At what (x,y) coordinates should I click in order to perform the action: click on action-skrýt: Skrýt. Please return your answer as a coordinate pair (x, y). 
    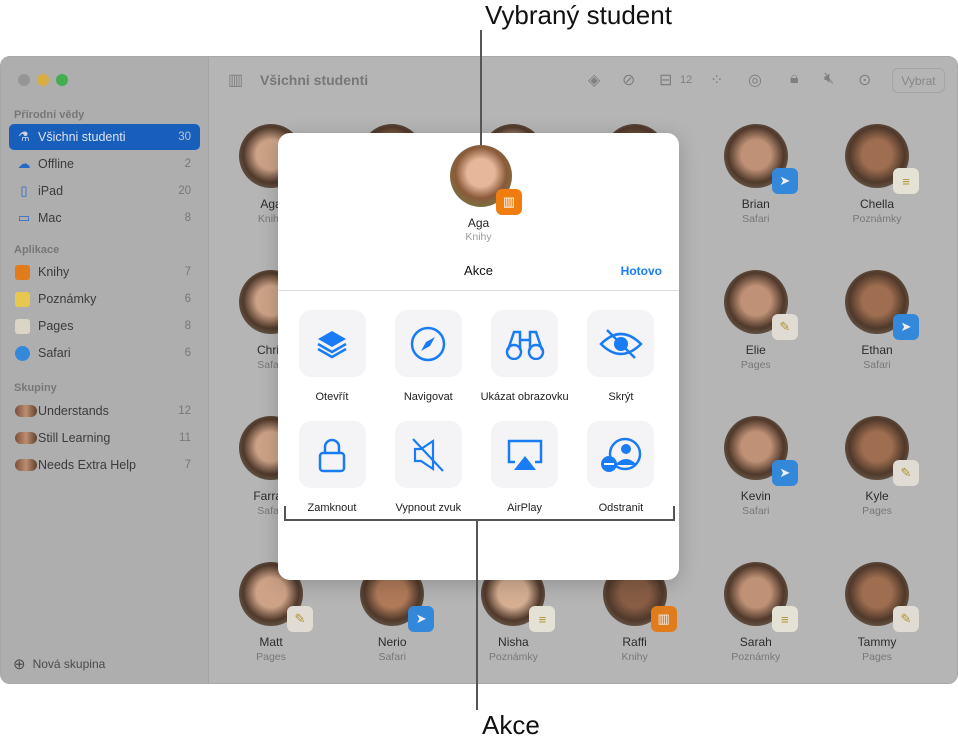
    Looking at the image, I should click on (621, 356).